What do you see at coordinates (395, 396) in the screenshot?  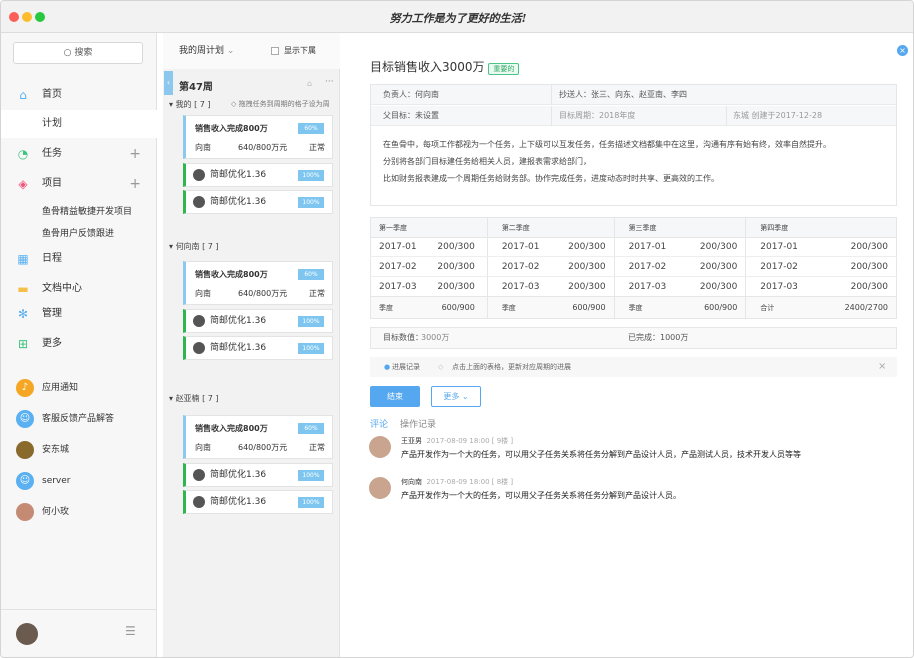 I see `end-button: 结束` at bounding box center [395, 396].